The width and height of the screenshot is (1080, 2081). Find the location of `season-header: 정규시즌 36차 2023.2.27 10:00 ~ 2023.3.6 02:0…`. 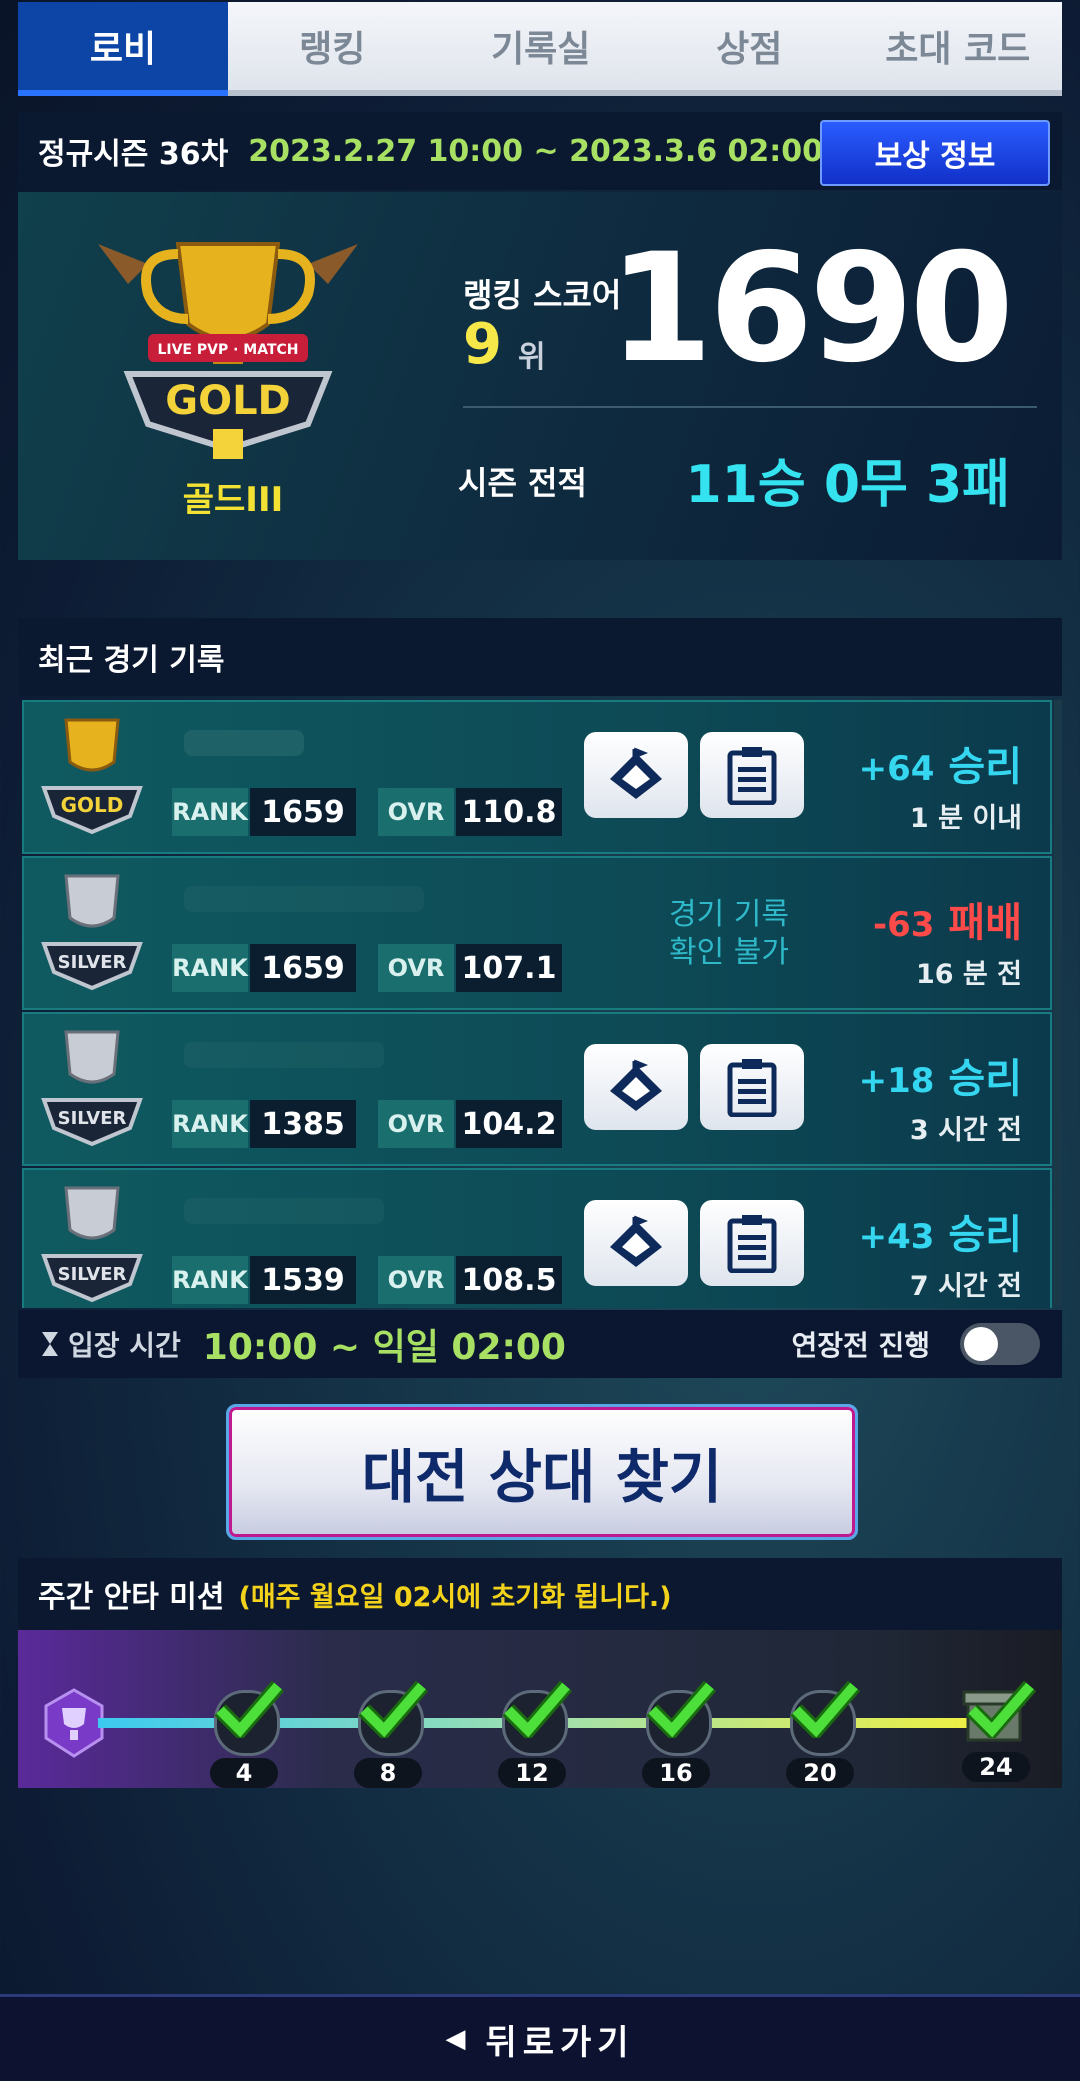

season-header: 정규시즌 36차 2023.2.27 10:00 ~ 2023.3.6 02:0… is located at coordinates (540, 151).